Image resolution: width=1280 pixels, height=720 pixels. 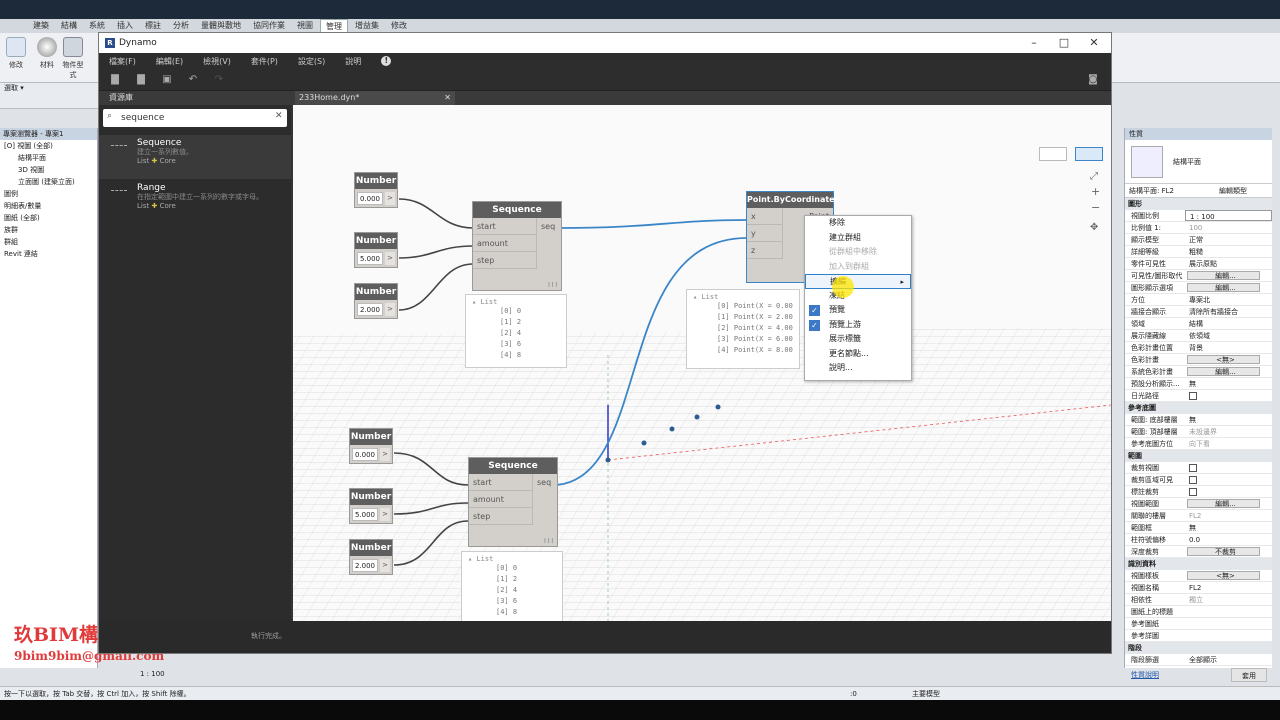 What do you see at coordinates (48, 254) in the screenshot?
I see `tree-item-revit-links: Revit 連結` at bounding box center [48, 254].